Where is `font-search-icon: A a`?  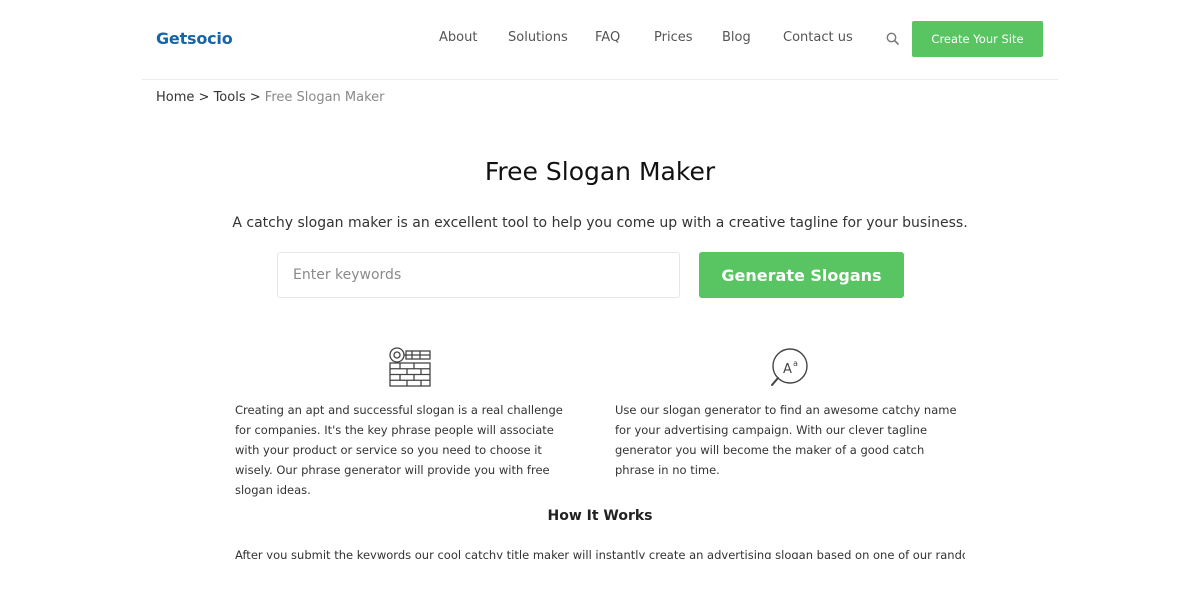
font-search-icon: A a is located at coordinates (789, 369).